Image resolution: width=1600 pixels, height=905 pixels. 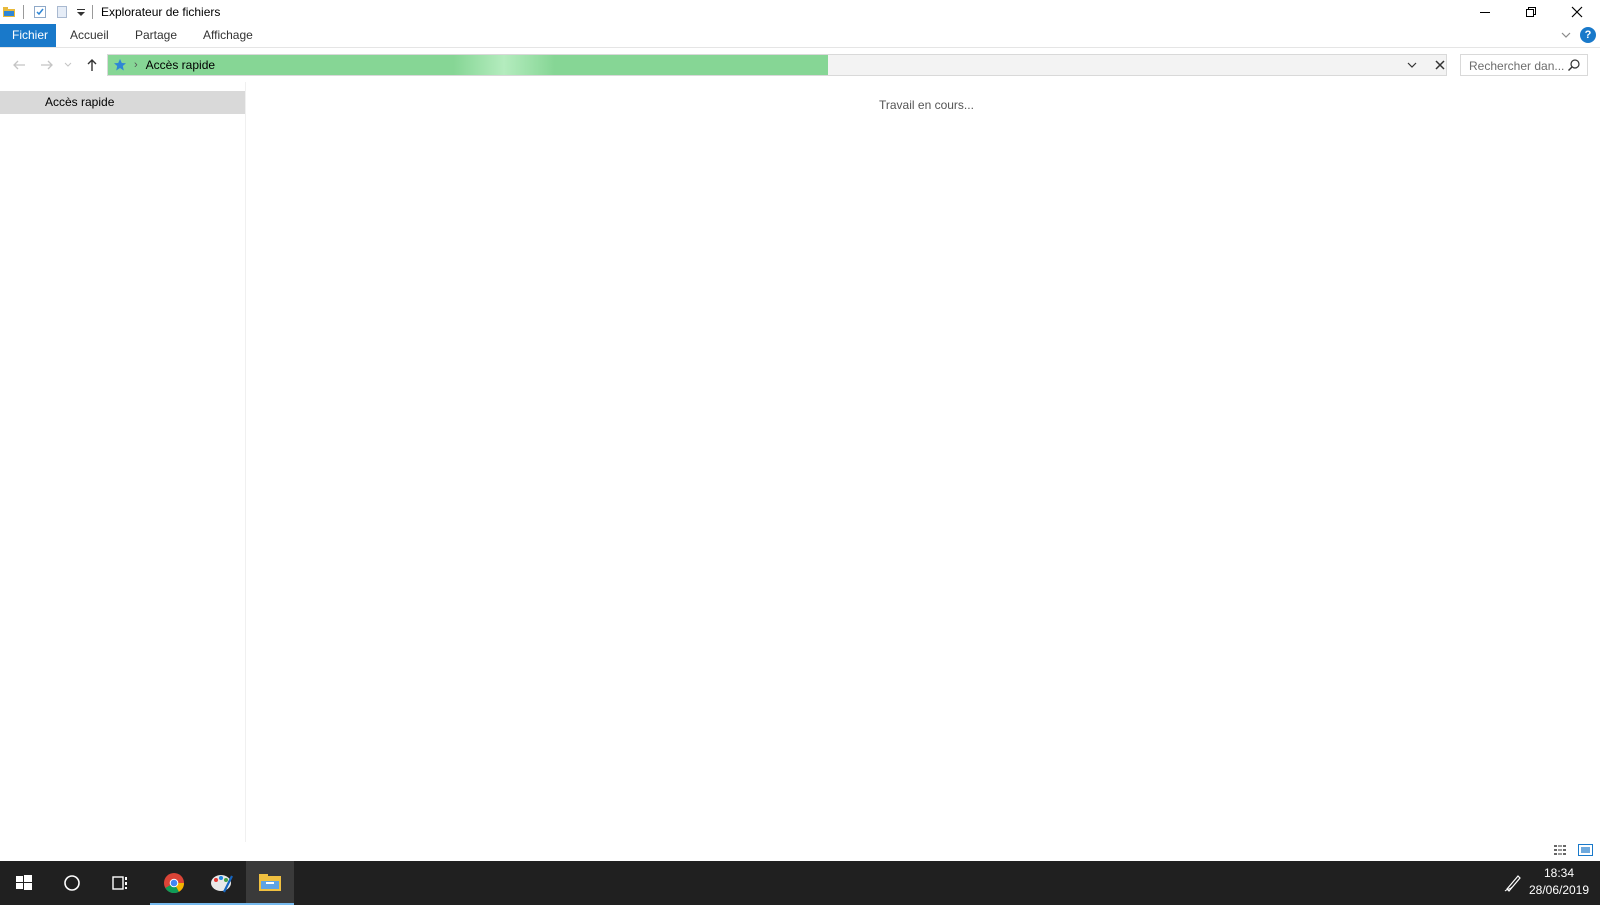 What do you see at coordinates (40, 13) in the screenshot?
I see `properties-icon` at bounding box center [40, 13].